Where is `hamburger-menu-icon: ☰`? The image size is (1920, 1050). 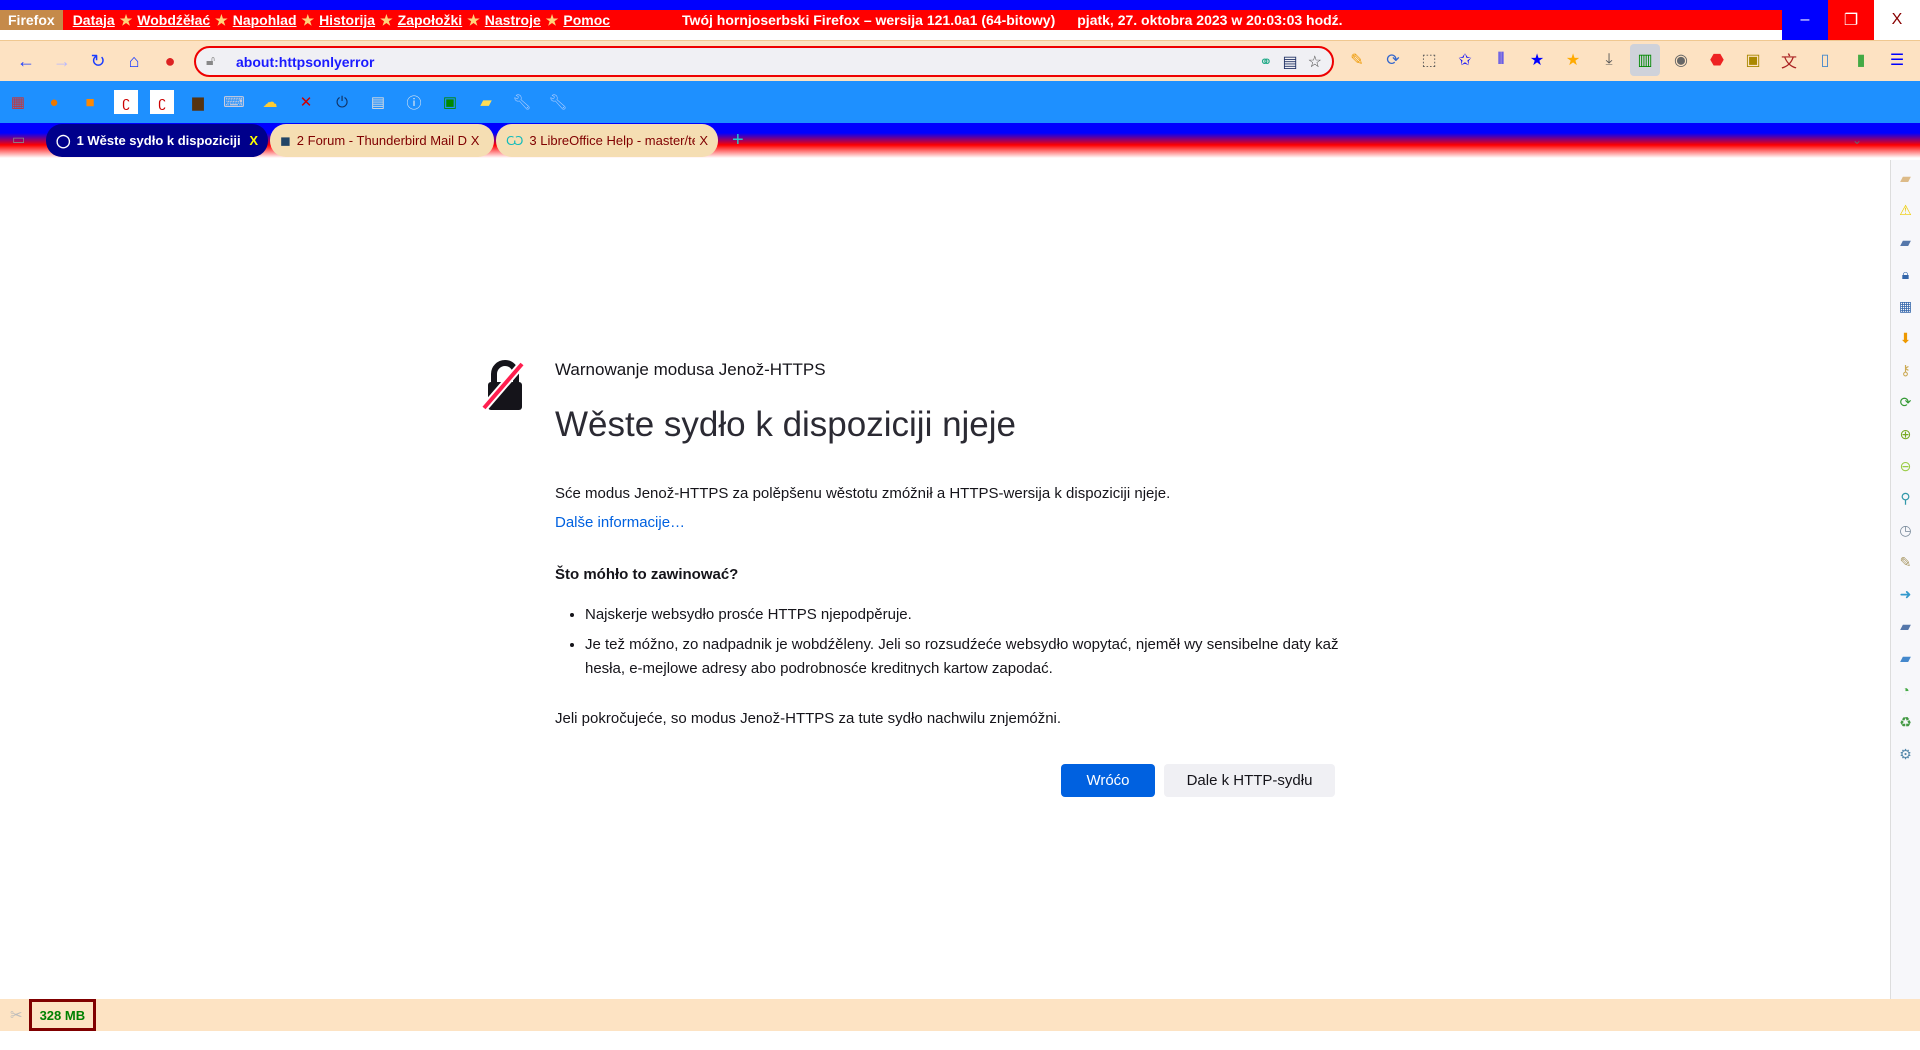
hamburger-menu-icon: ☰ is located at coordinates (1897, 60).